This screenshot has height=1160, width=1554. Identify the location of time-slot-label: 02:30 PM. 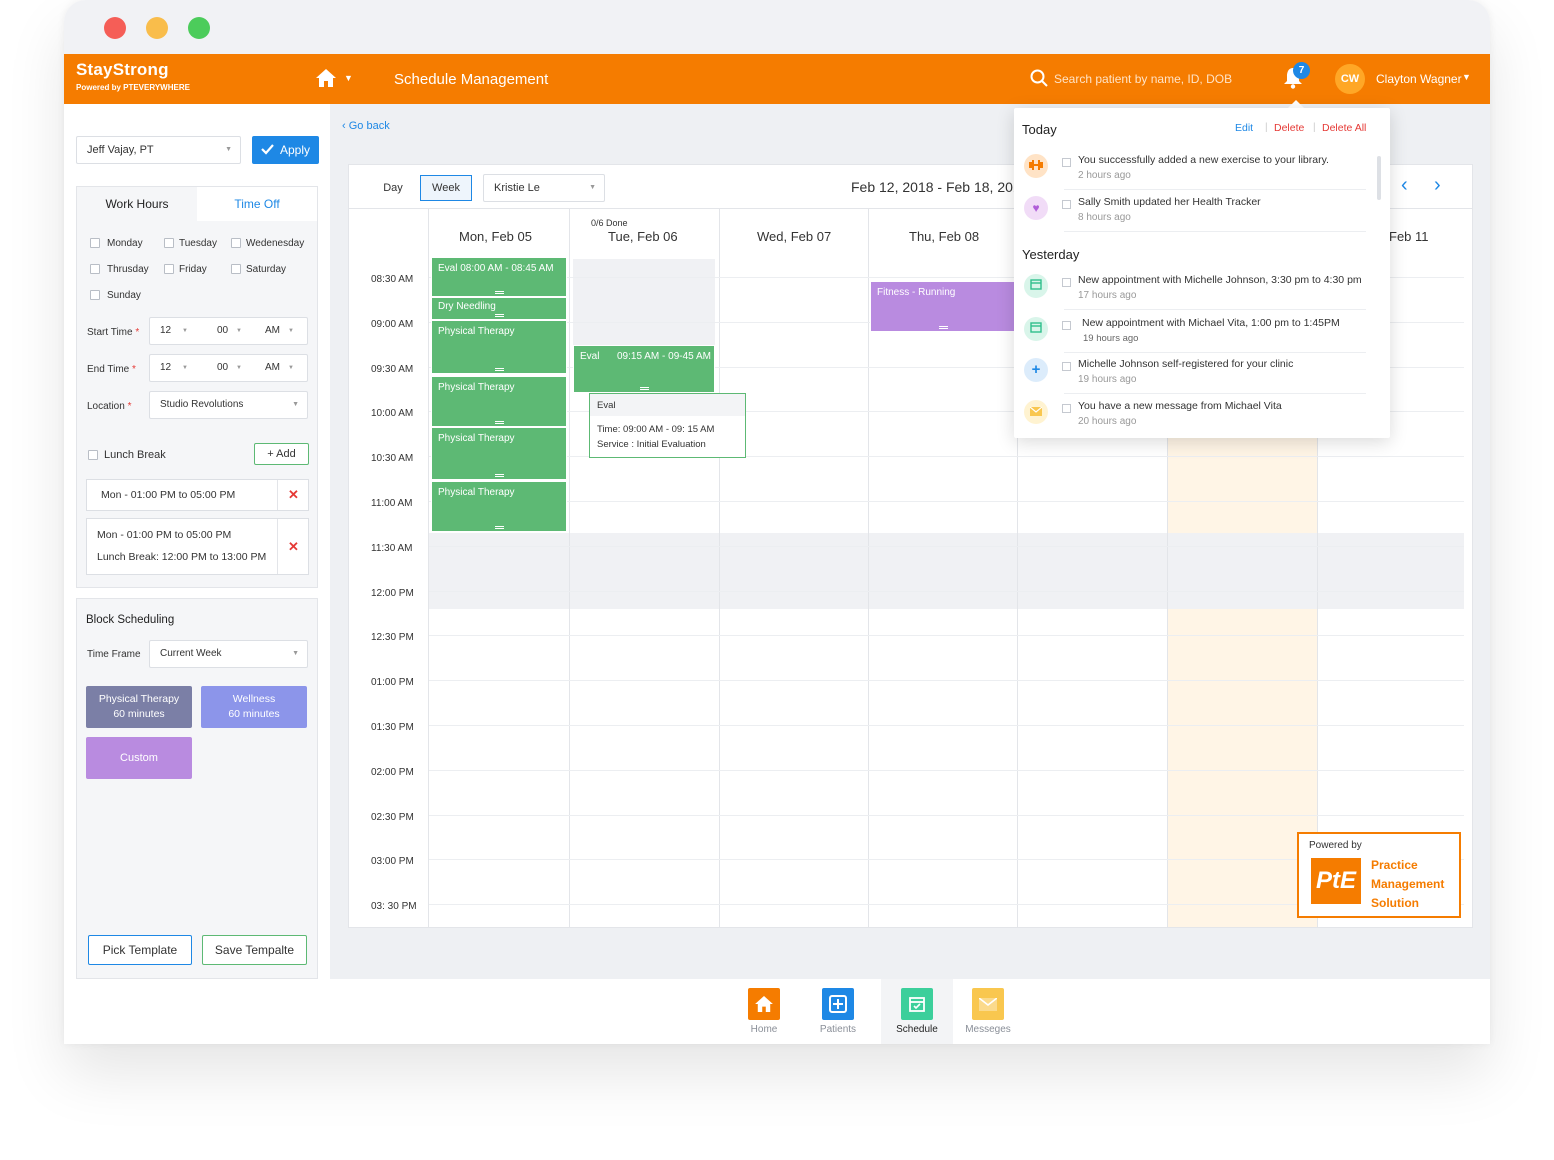
(392, 817).